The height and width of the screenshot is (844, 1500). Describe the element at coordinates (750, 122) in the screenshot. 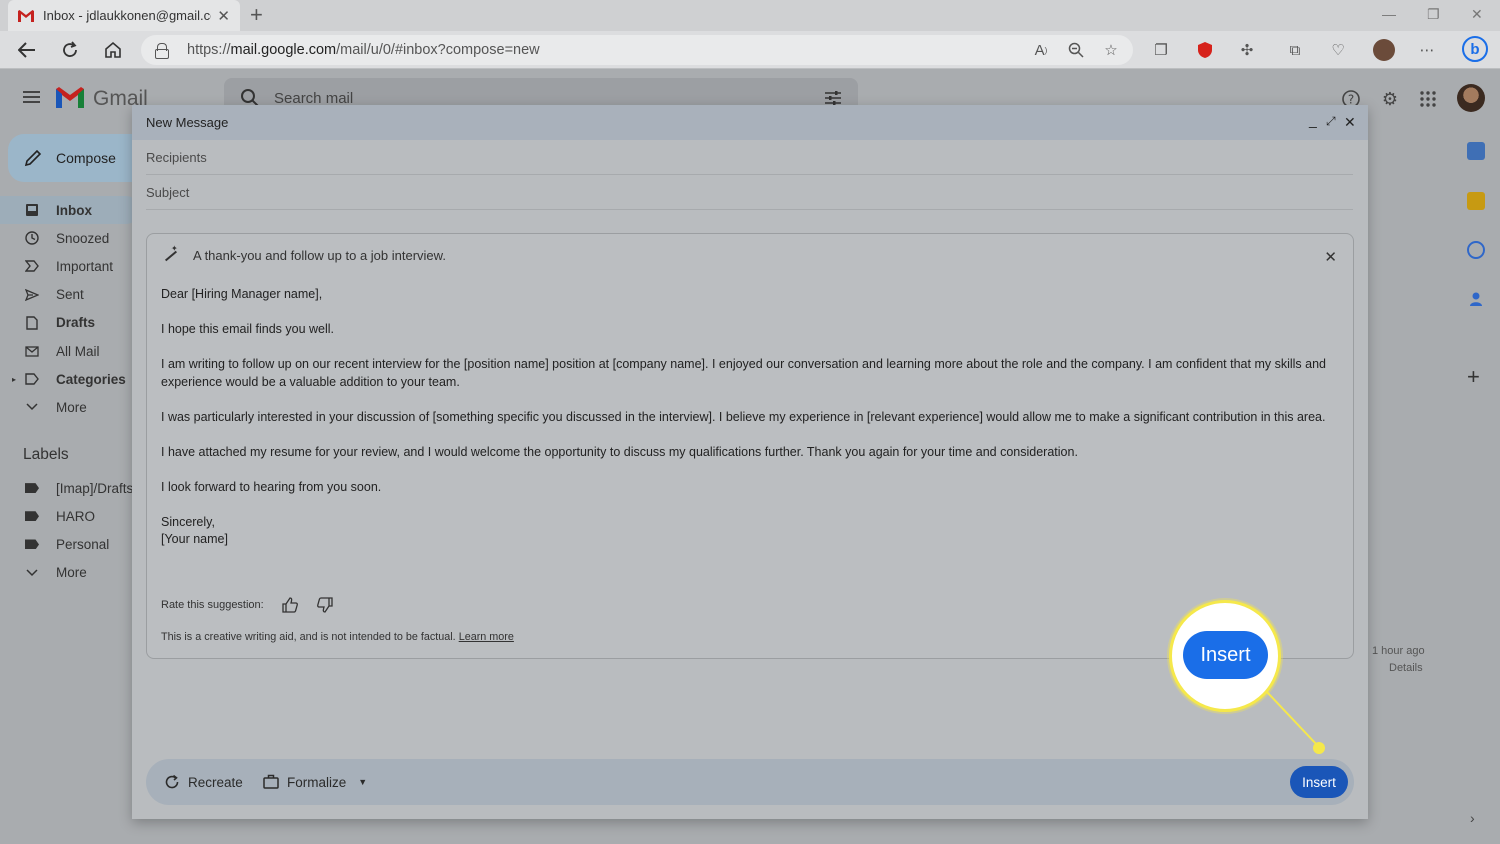

I see `compose-header: New Message _ ⤢ ✕` at that location.